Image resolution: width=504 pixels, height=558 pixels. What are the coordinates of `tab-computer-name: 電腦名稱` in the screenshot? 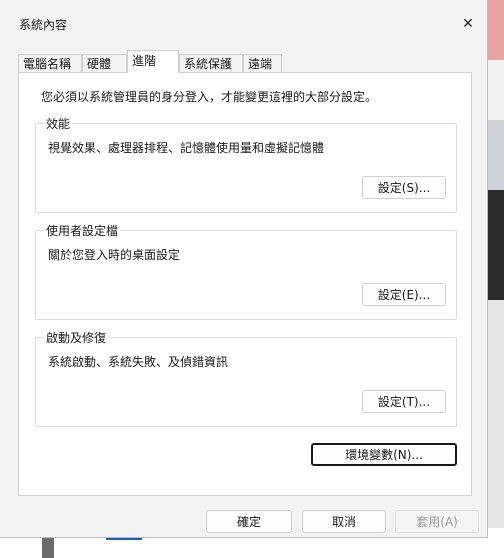 It's located at (50, 63).